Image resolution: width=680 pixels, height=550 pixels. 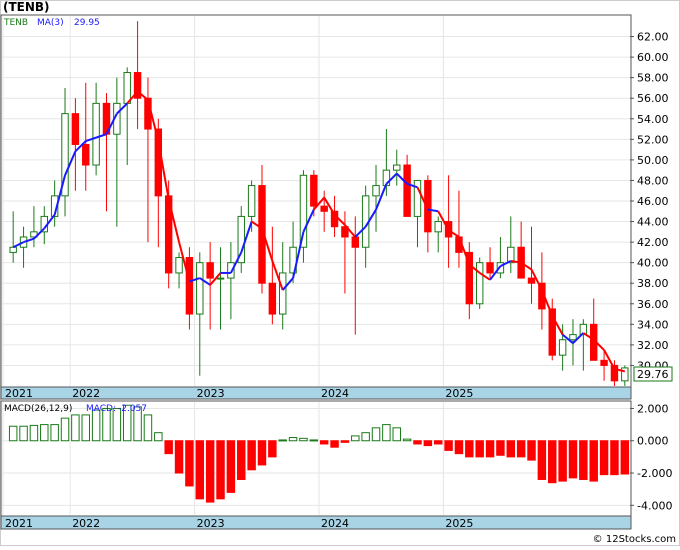 What do you see at coordinates (459, 523) in the screenshot?
I see `macd-x-tick-label: 2025` at bounding box center [459, 523].